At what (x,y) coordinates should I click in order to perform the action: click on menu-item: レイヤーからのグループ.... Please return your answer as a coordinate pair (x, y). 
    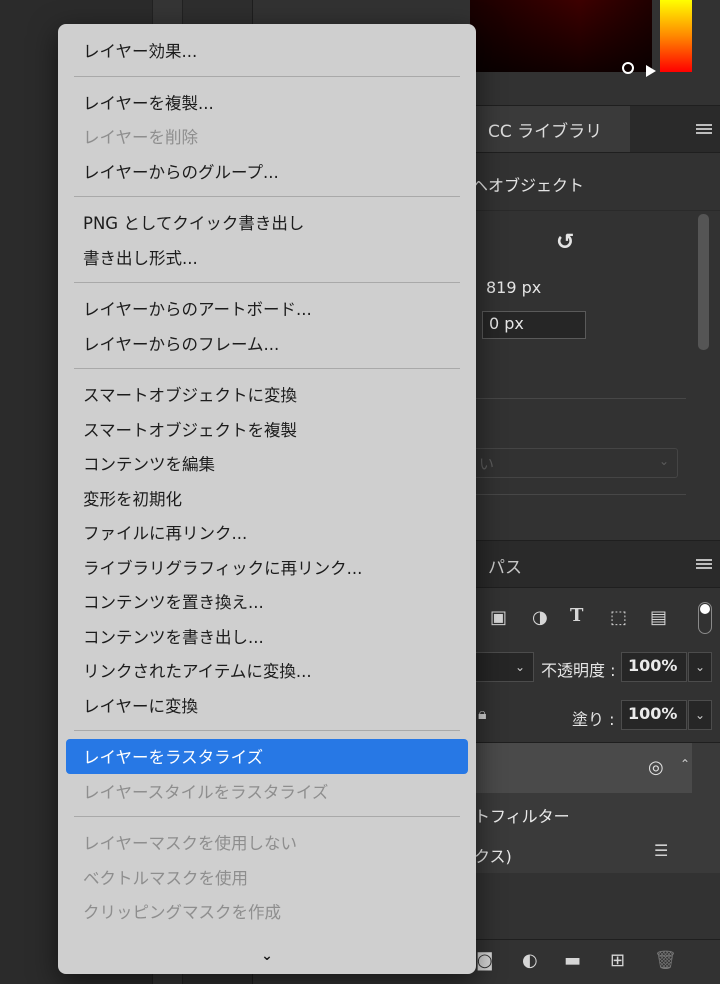
    Looking at the image, I should click on (267, 171).